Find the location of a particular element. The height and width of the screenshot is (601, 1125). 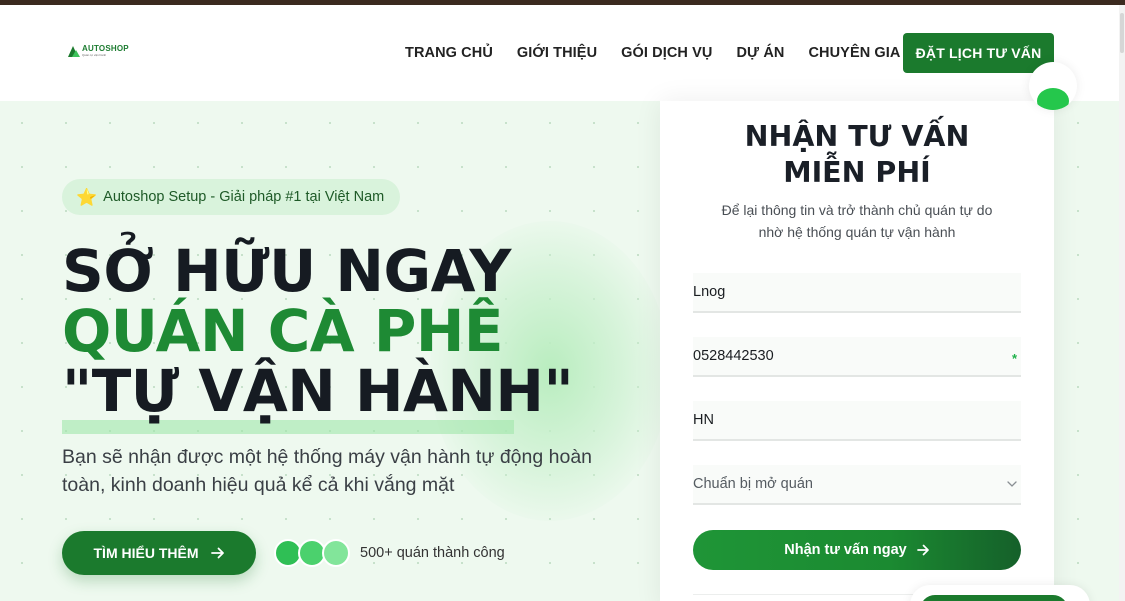

avatar is located at coordinates (336, 553).